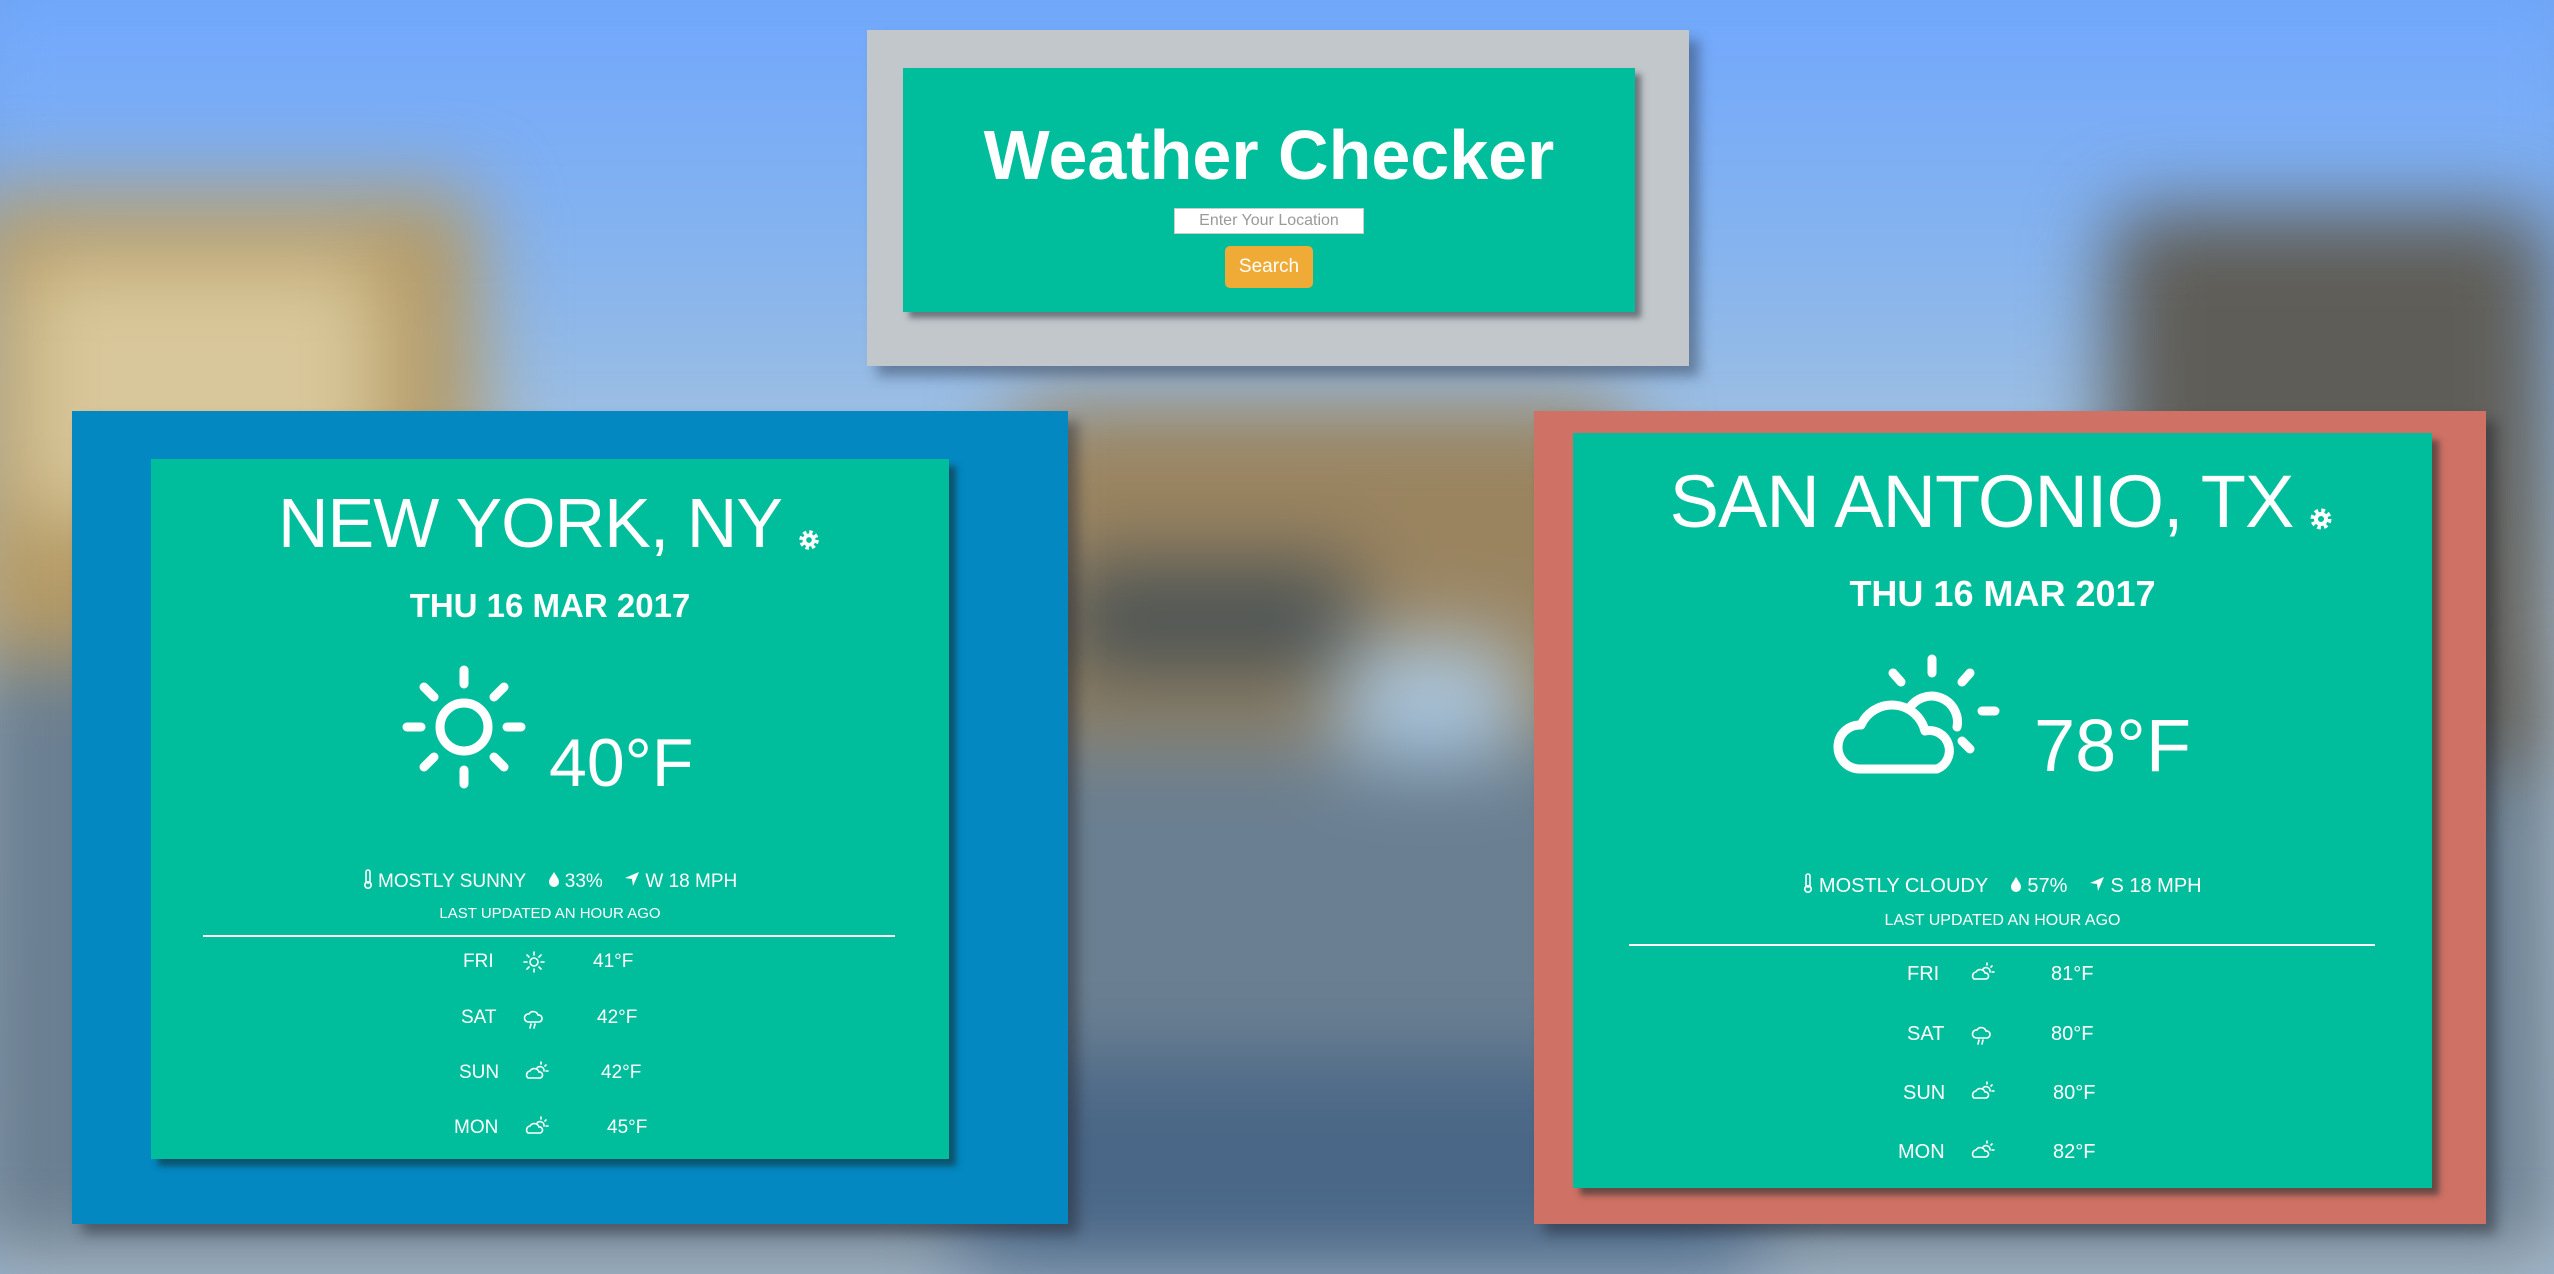  I want to click on forecast-row: MON 82°F, so click(2002, 1155).